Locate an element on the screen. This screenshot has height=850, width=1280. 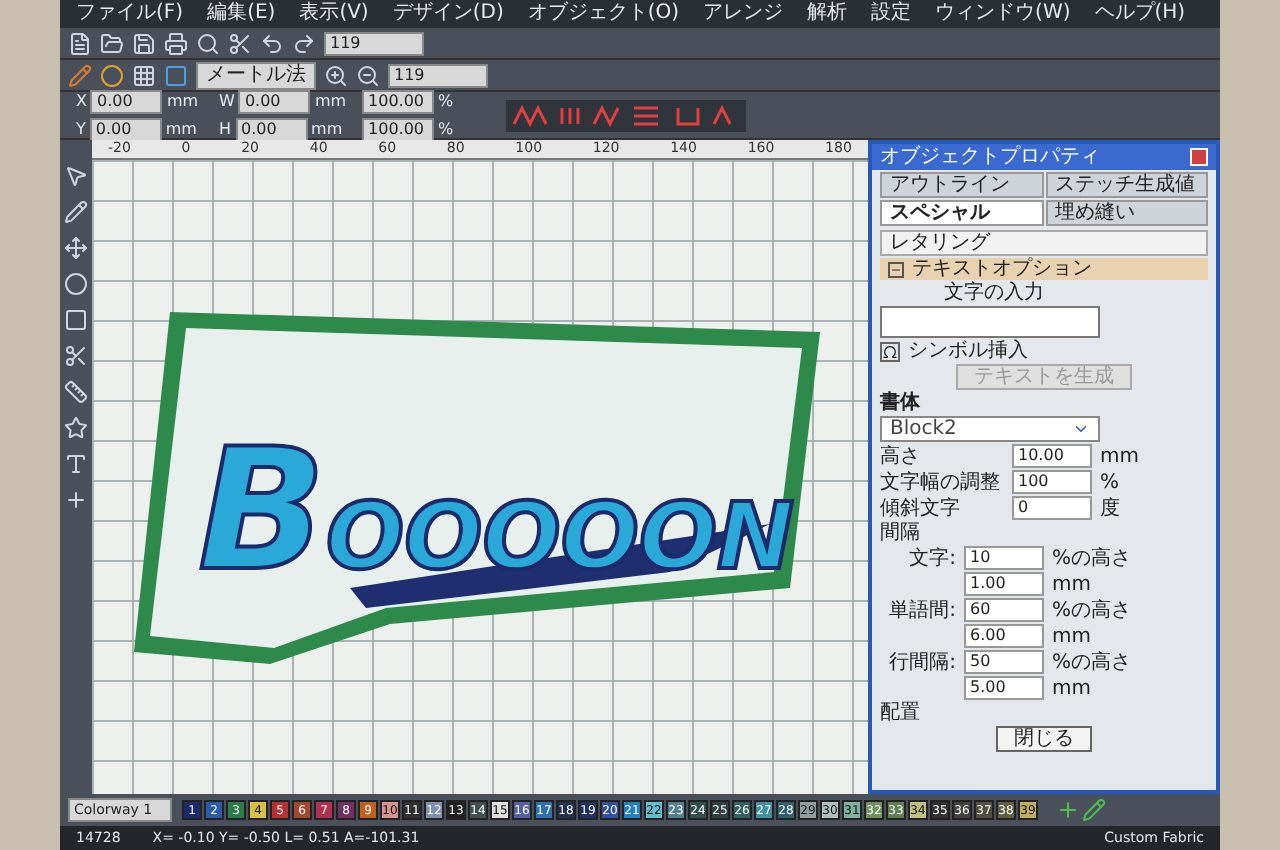
units-dropdown: メートル法 is located at coordinates (256, 75).